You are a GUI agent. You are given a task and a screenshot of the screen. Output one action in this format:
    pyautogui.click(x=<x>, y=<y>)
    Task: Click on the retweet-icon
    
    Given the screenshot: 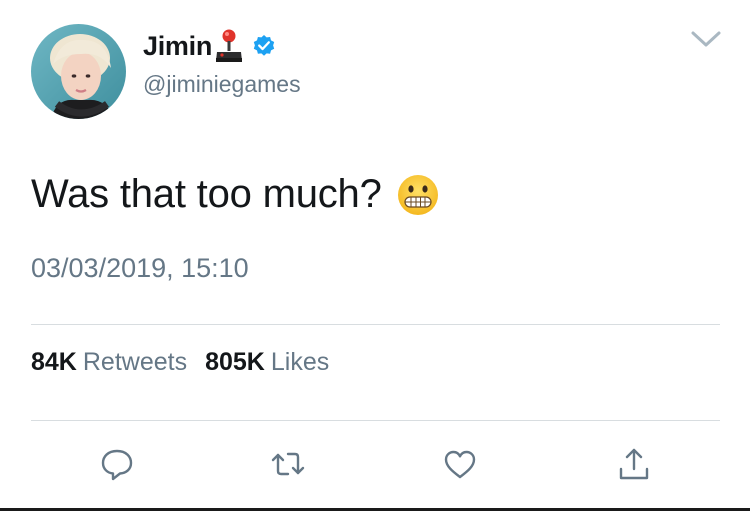 What is the action you would take?
    pyautogui.click(x=288, y=464)
    